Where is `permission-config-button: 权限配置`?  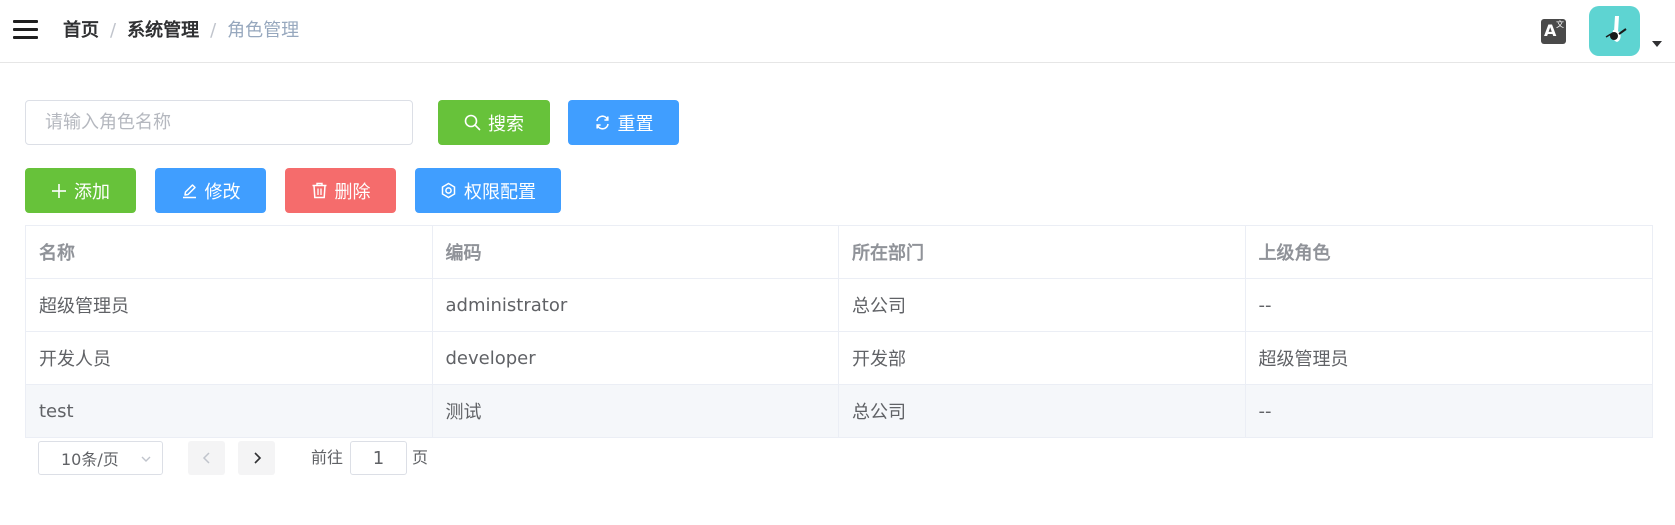 permission-config-button: 权限配置 is located at coordinates (488, 190).